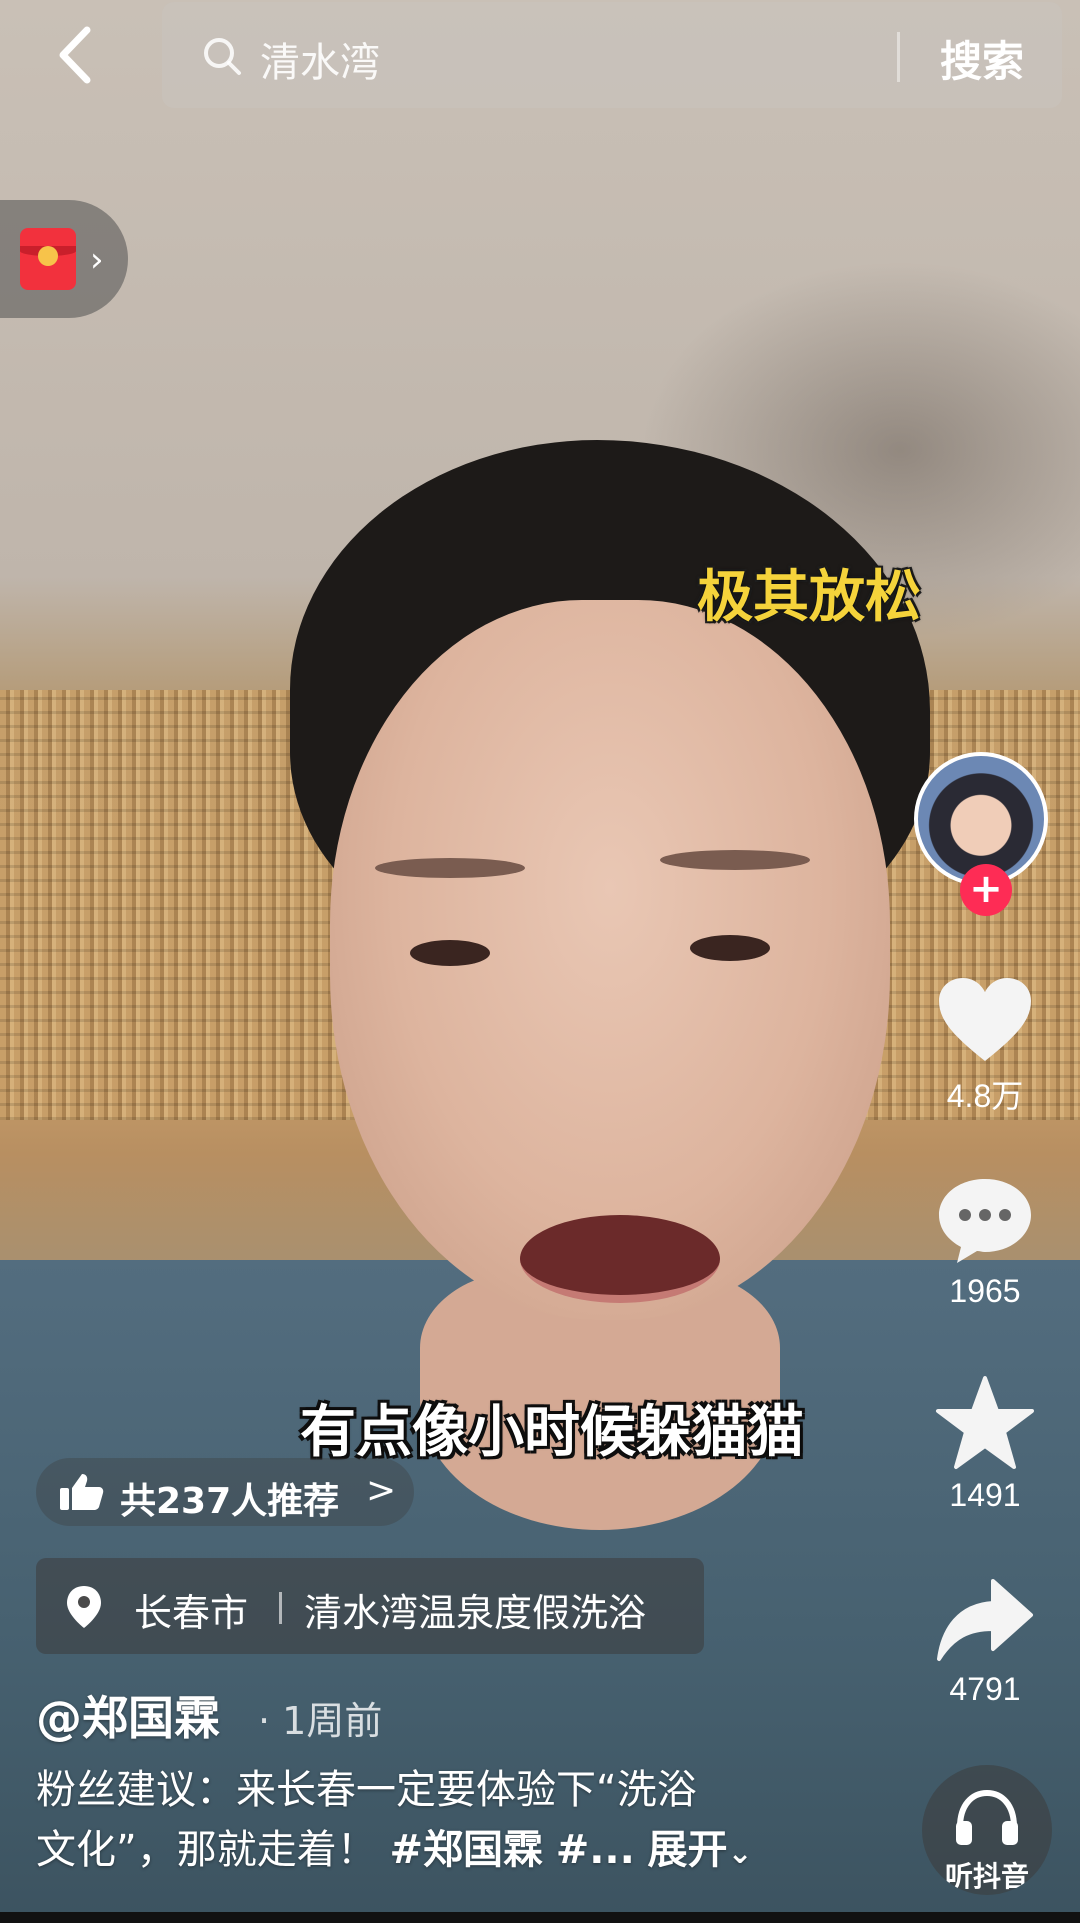  What do you see at coordinates (475, 1613) in the screenshot?
I see `location-place: 清水湾温泉度假洗浴` at bounding box center [475, 1613].